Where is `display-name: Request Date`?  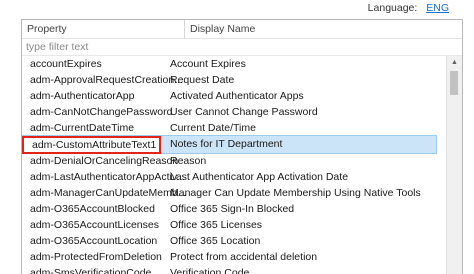 display-name: Request Date is located at coordinates (202, 80).